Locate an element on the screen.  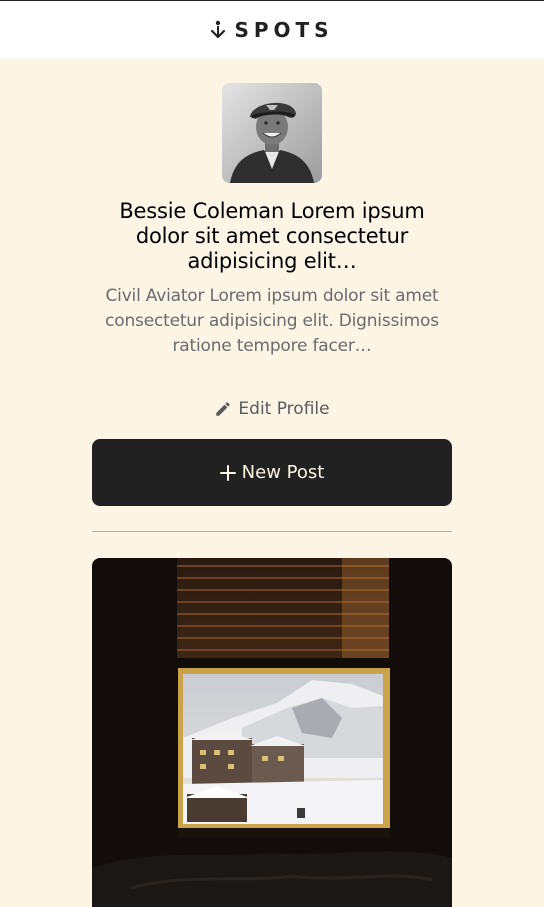
plus-icon is located at coordinates (227, 472).